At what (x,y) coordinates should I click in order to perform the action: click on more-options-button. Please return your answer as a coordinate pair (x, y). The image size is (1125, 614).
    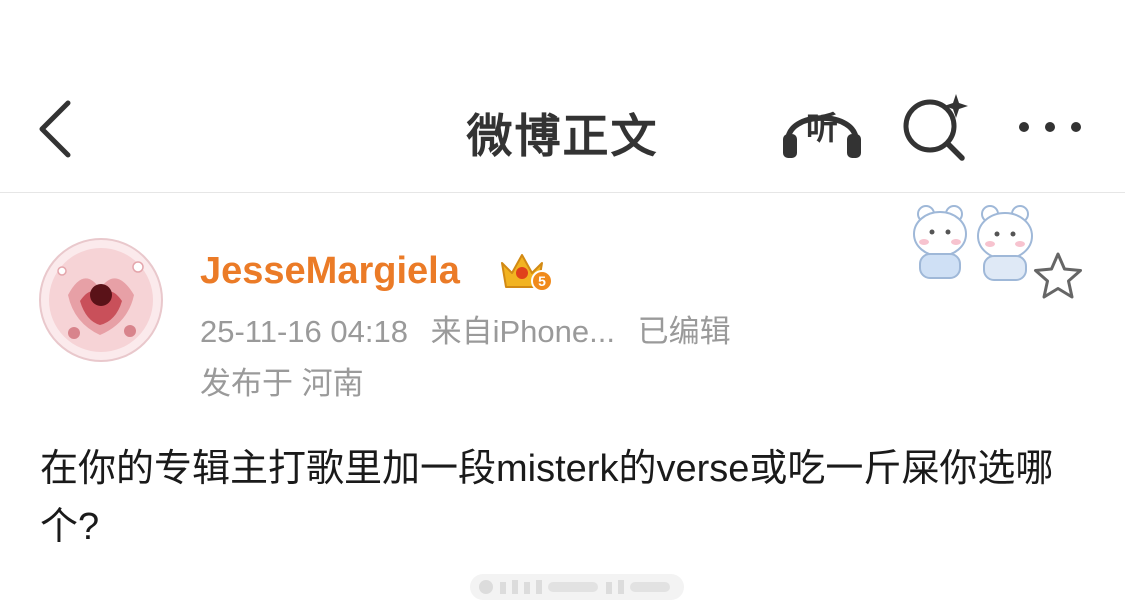
    Looking at the image, I should click on (1050, 127).